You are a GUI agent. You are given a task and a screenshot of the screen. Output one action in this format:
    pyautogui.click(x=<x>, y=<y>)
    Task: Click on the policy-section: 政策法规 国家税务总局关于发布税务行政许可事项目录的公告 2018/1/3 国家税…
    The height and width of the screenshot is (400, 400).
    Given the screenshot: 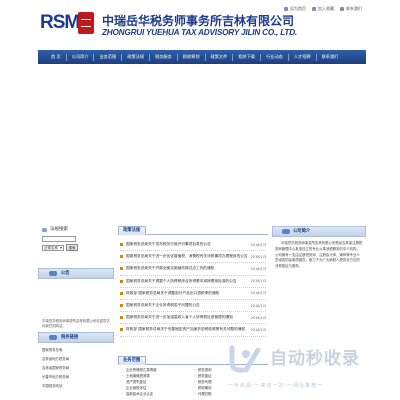 What is the action you would take?
    pyautogui.click(x=193, y=281)
    